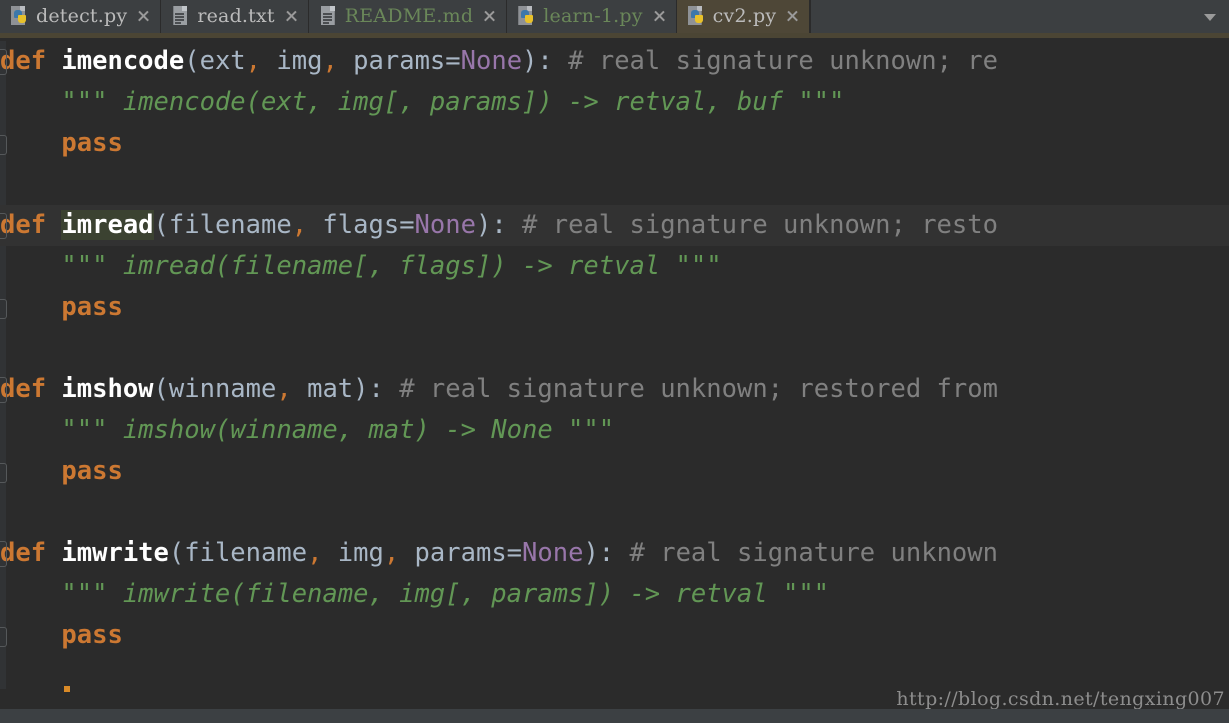 This screenshot has width=1229, height=723. What do you see at coordinates (115, 553) in the screenshot?
I see `code-token: imwrite` at bounding box center [115, 553].